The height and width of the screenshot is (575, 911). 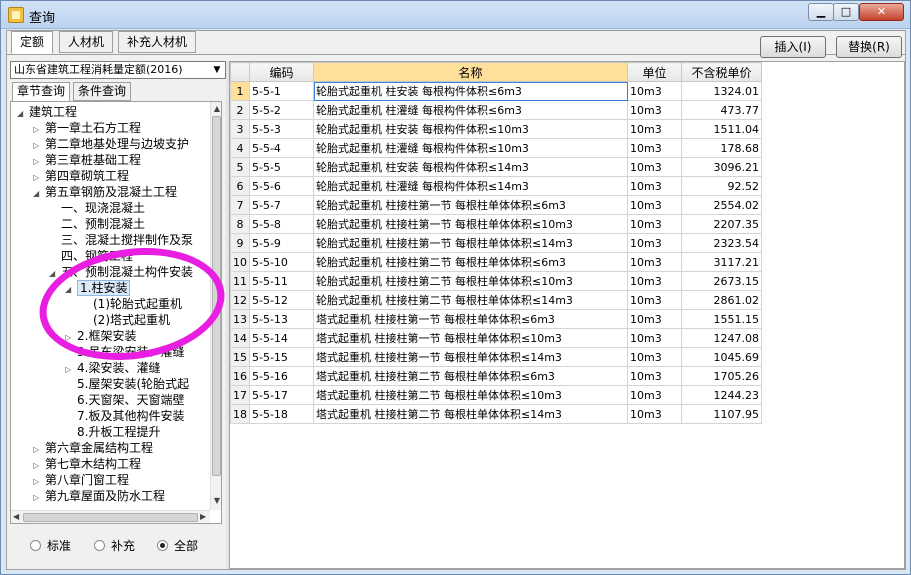 I want to click on table-row: 4 5-5-4 轮胎式起重机 柱灌缝 每根构件体积≤10m3 10m3 178.68, so click(x=496, y=148).